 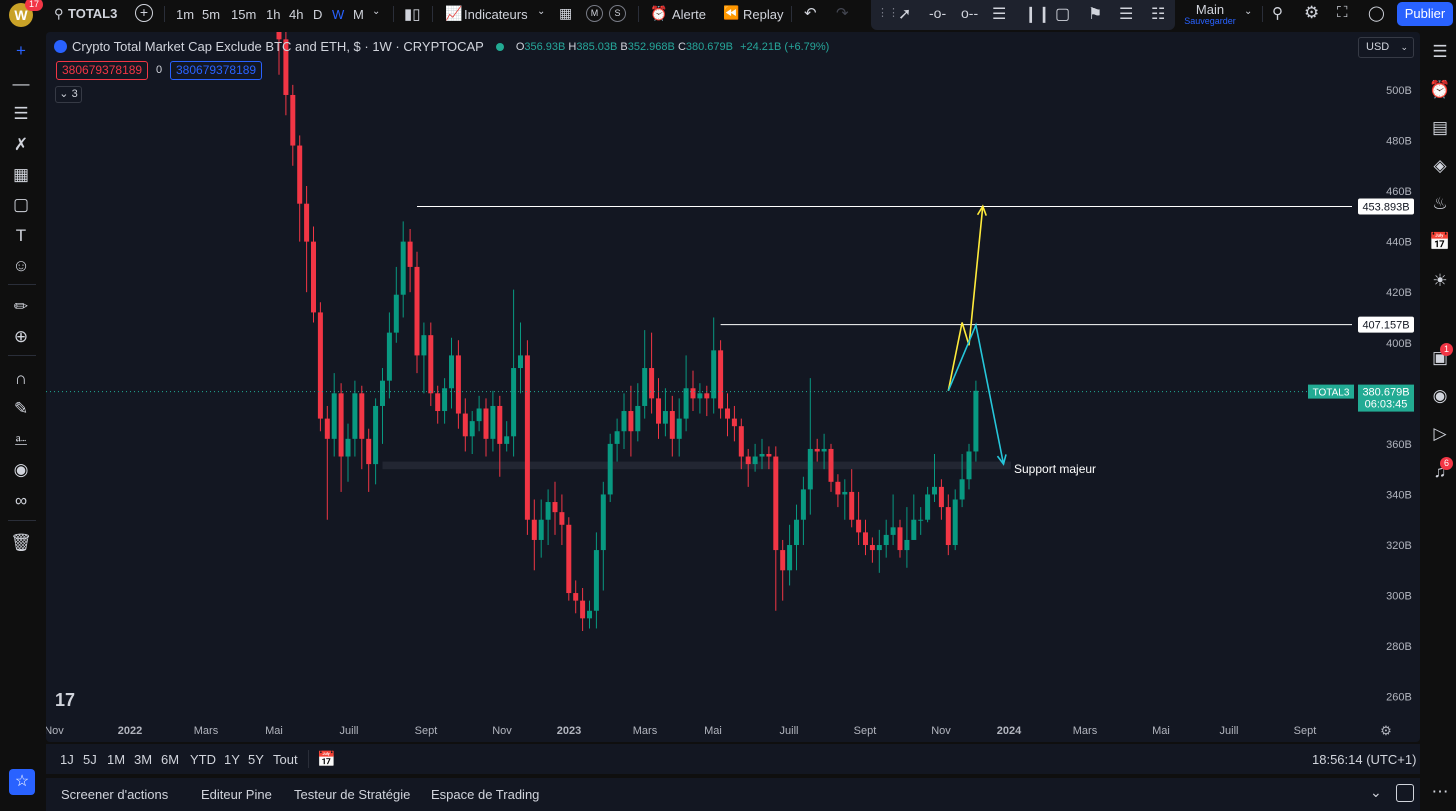 What do you see at coordinates (1342, 12) in the screenshot?
I see `fullscreen-icon: ⛶` at bounding box center [1342, 12].